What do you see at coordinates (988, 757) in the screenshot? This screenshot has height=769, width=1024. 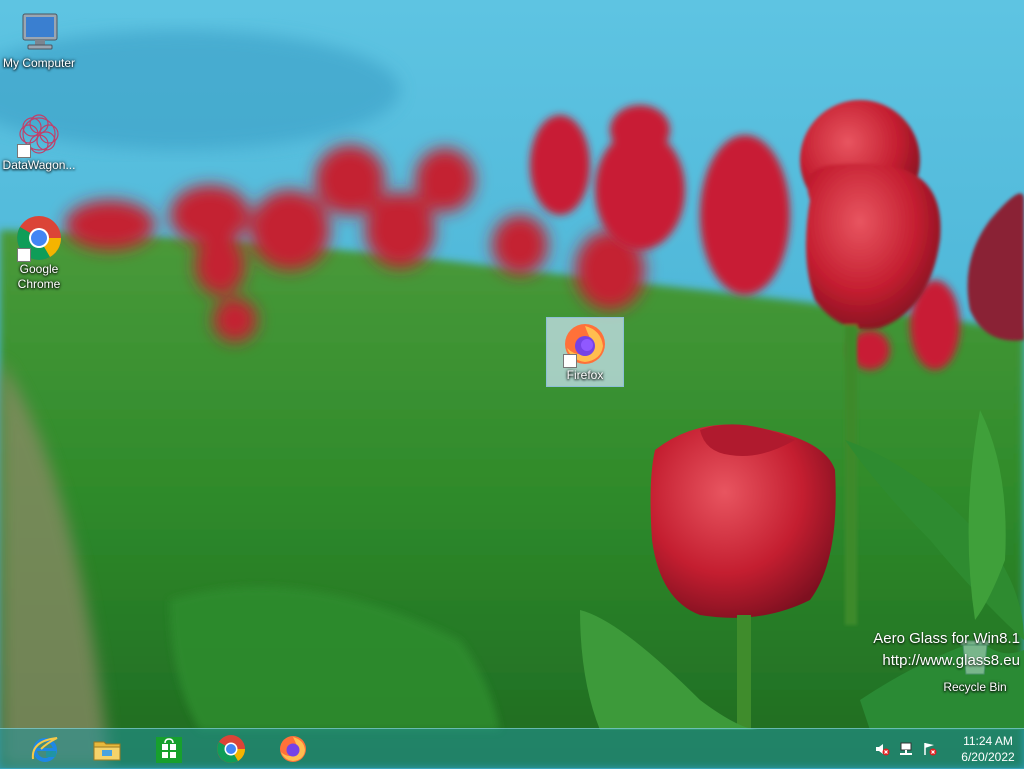 I see `clock-date: 6/20/2022` at bounding box center [988, 757].